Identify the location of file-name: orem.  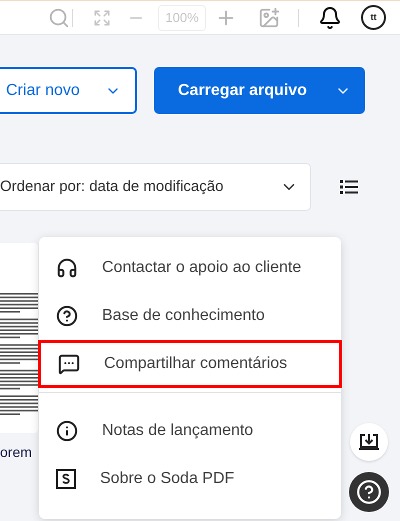
(16, 452).